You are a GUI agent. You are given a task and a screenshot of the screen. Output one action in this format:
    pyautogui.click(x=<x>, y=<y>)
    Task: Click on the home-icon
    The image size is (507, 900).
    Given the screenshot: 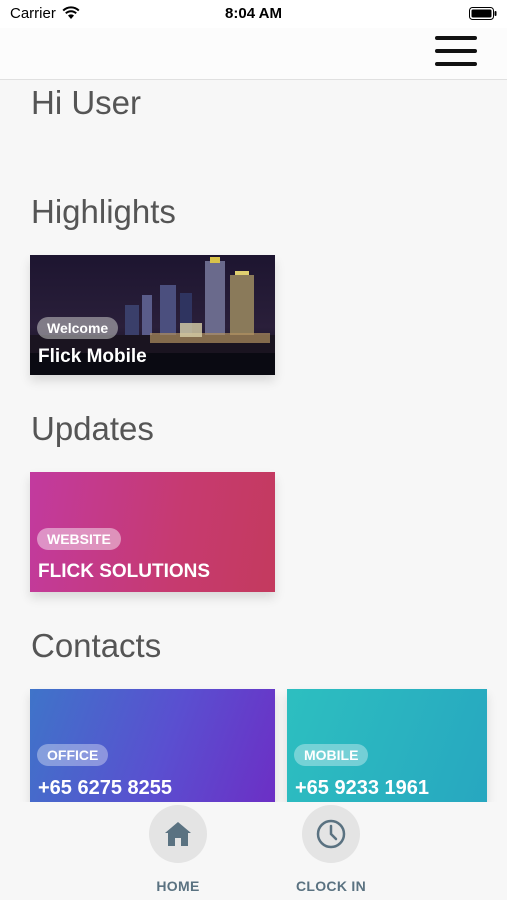 What is the action you would take?
    pyautogui.click(x=178, y=834)
    